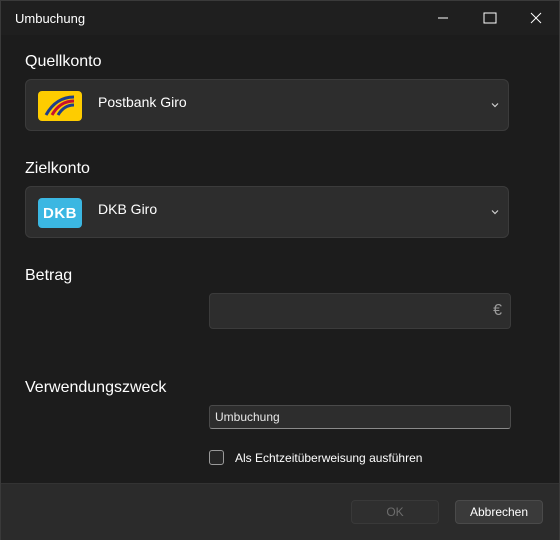 Image resolution: width=560 pixels, height=540 pixels. What do you see at coordinates (497, 310) in the screenshot?
I see `currency-symbol: €` at bounding box center [497, 310].